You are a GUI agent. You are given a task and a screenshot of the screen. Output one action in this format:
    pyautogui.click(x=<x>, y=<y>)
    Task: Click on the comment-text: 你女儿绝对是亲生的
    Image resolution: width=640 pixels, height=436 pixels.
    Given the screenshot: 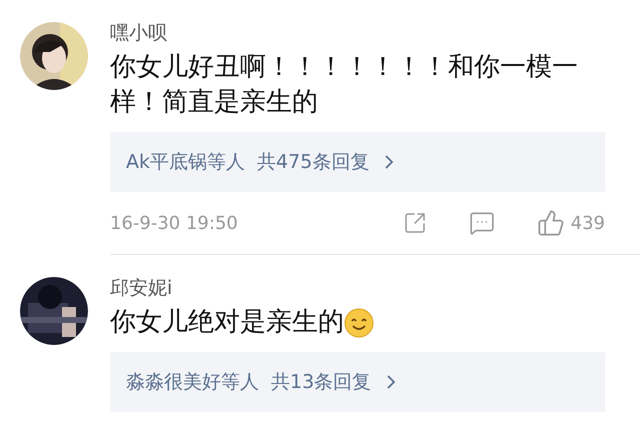 What is the action you would take?
    pyautogui.click(x=227, y=322)
    